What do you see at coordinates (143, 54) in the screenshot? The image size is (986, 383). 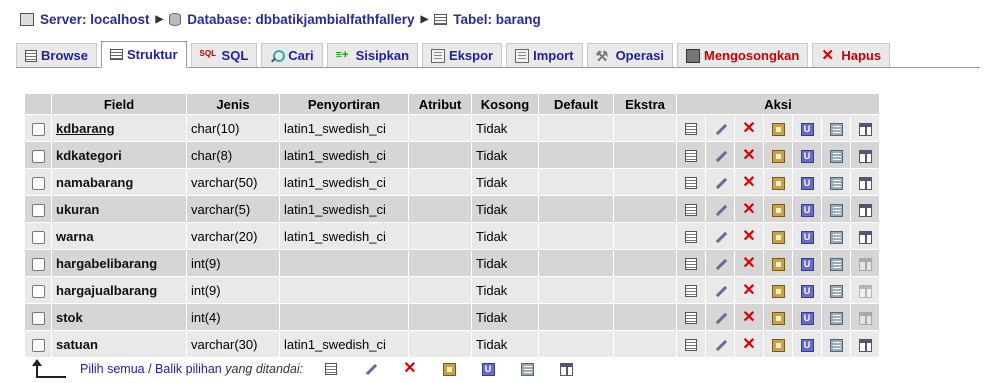 I see `tab-struktur: Struktur` at bounding box center [143, 54].